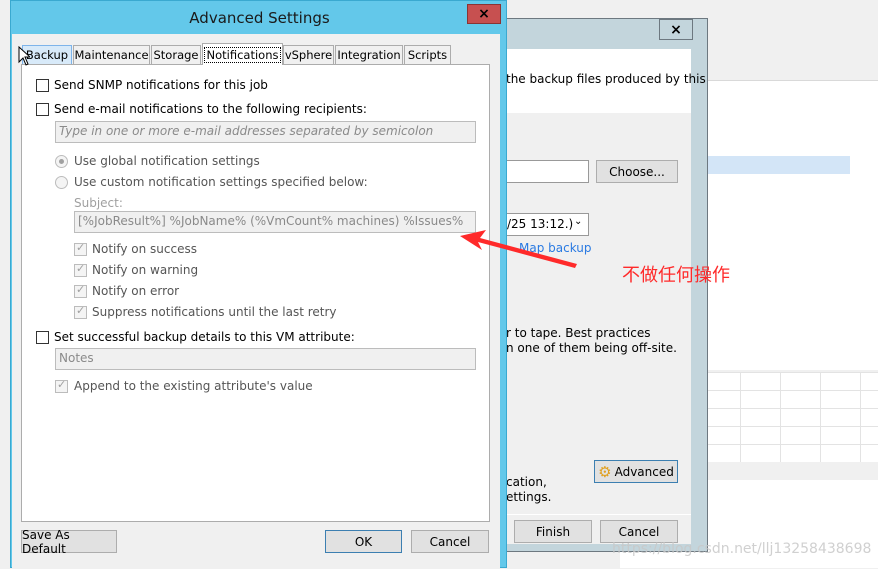 This screenshot has height=569, width=878. Describe the element at coordinates (676, 275) in the screenshot. I see `annotation-text: 不做任何操作` at that location.